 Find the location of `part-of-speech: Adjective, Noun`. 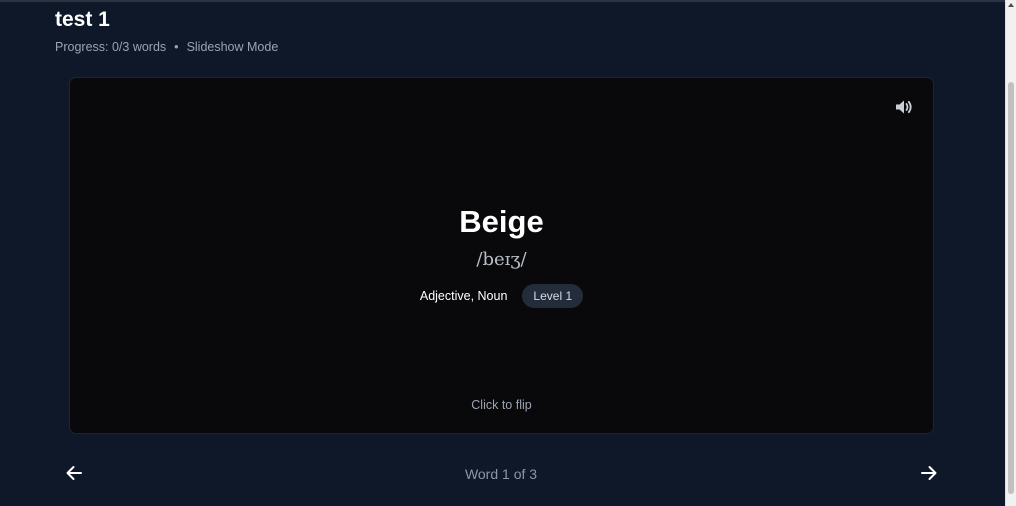

part-of-speech: Adjective, Noun is located at coordinates (463, 296).